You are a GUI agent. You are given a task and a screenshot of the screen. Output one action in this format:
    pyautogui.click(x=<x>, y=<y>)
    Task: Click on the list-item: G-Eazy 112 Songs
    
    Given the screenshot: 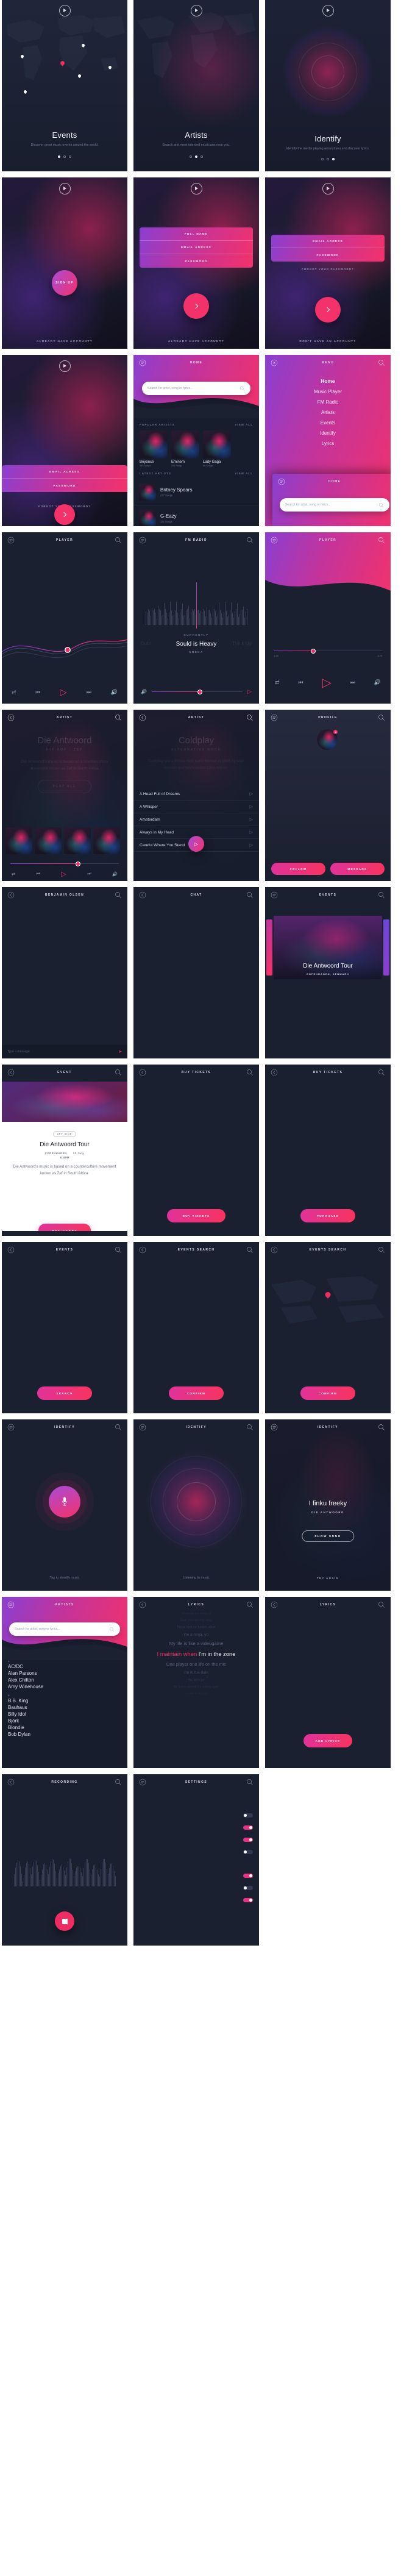 What is the action you would take?
    pyautogui.click(x=196, y=515)
    